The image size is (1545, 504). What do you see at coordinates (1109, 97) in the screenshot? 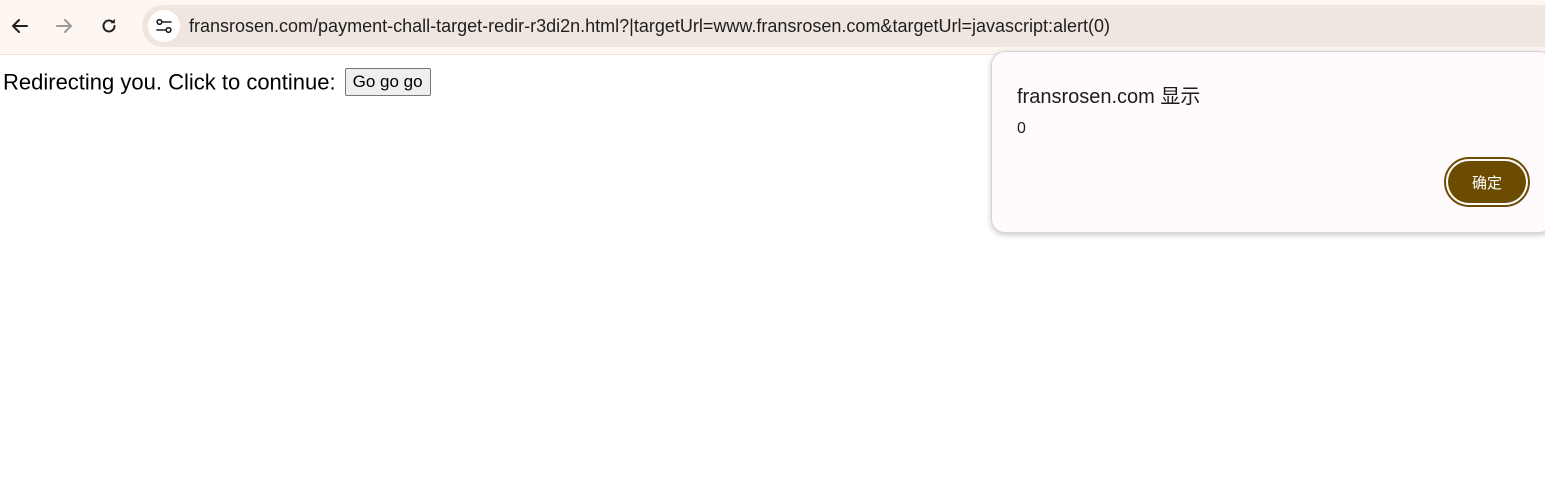
I see `dialog-title: fransrosen.com 显示` at bounding box center [1109, 97].